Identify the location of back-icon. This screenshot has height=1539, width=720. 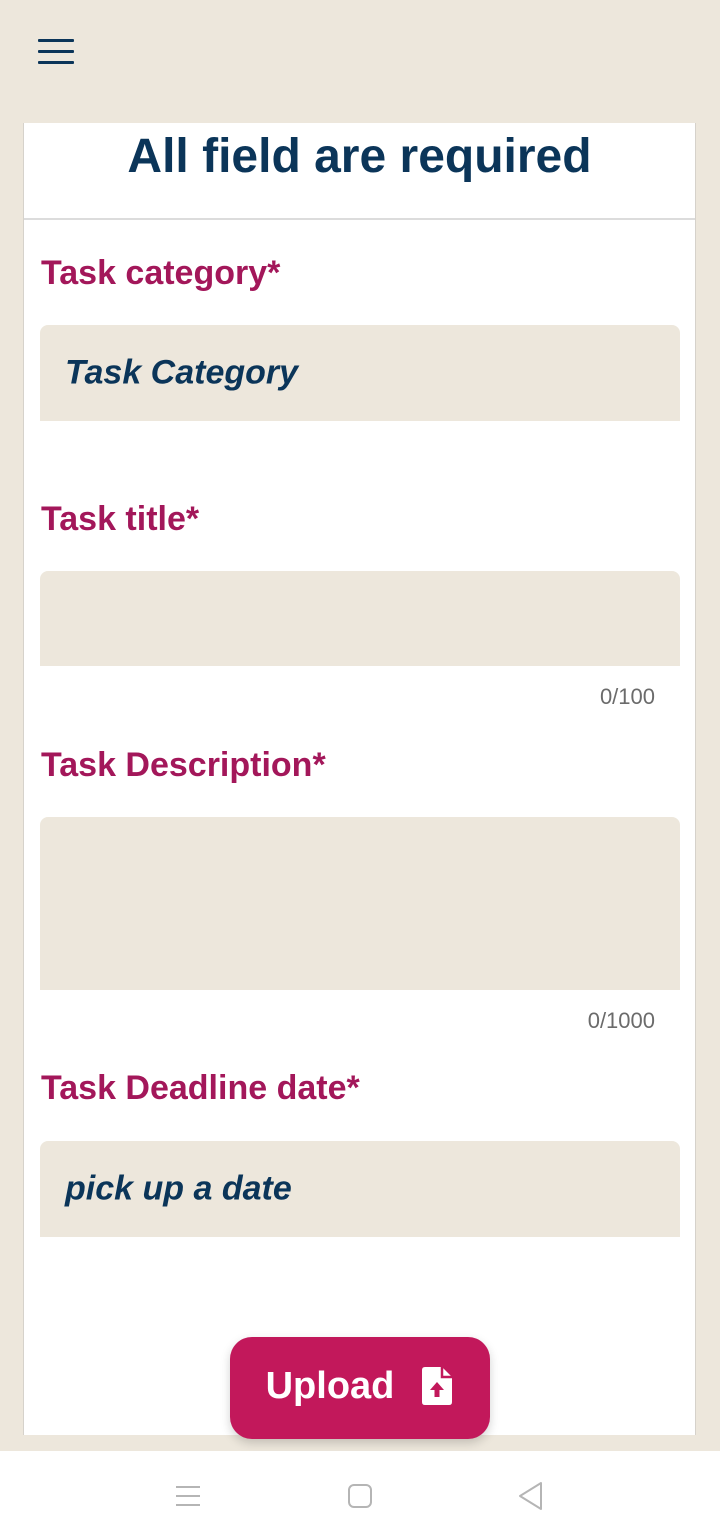
(530, 1496).